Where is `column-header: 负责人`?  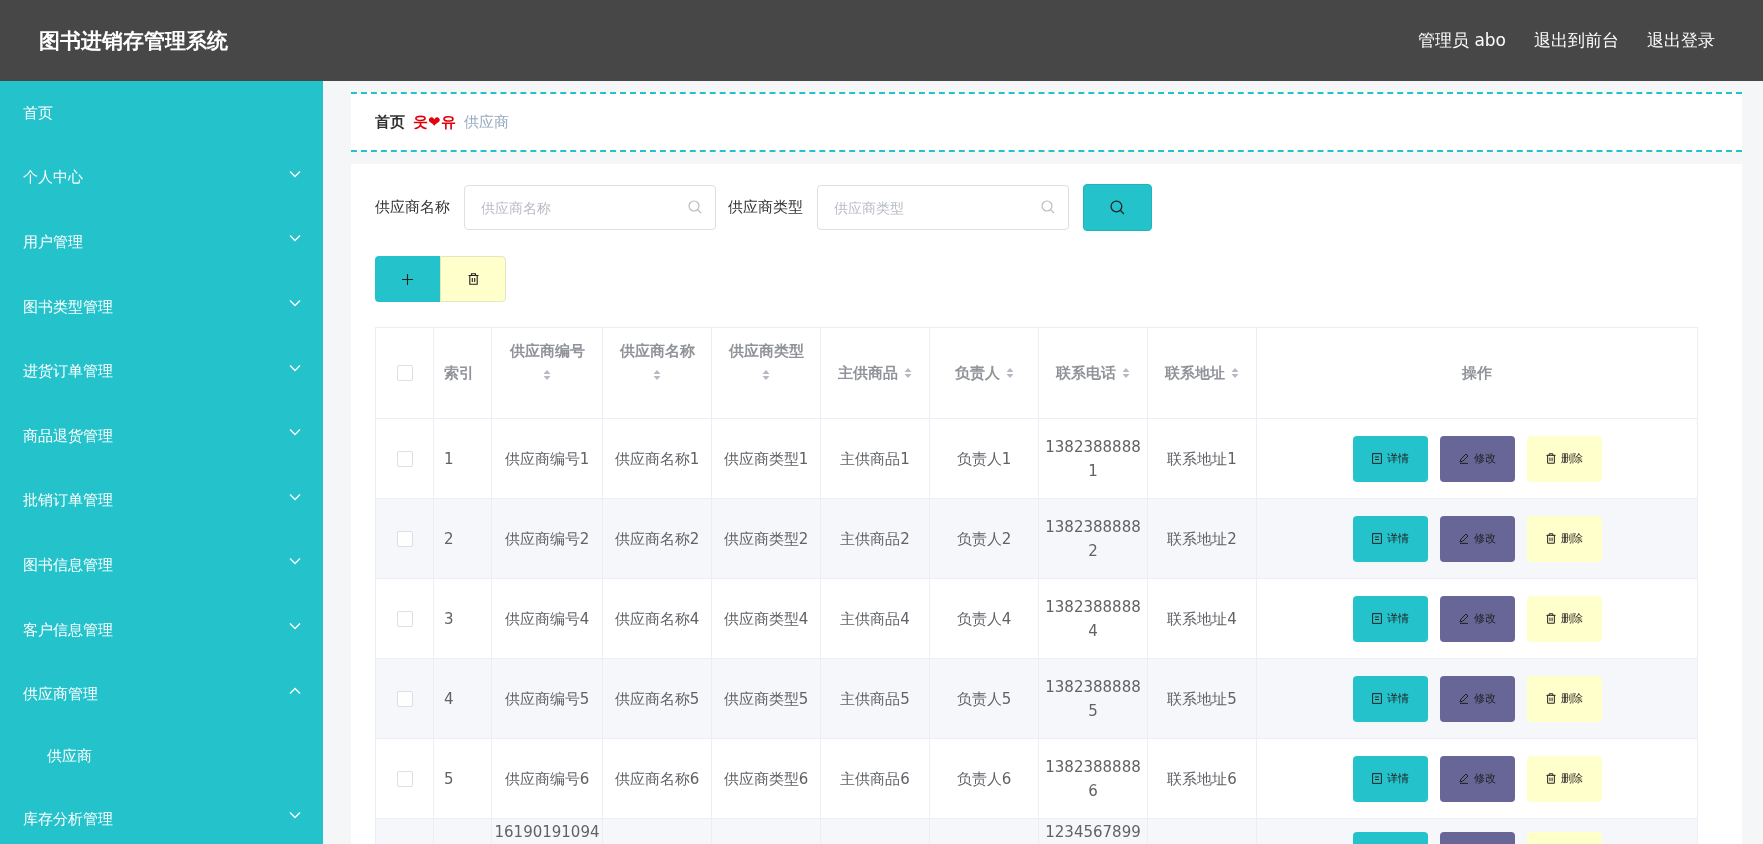 column-header: 负责人 is located at coordinates (984, 373).